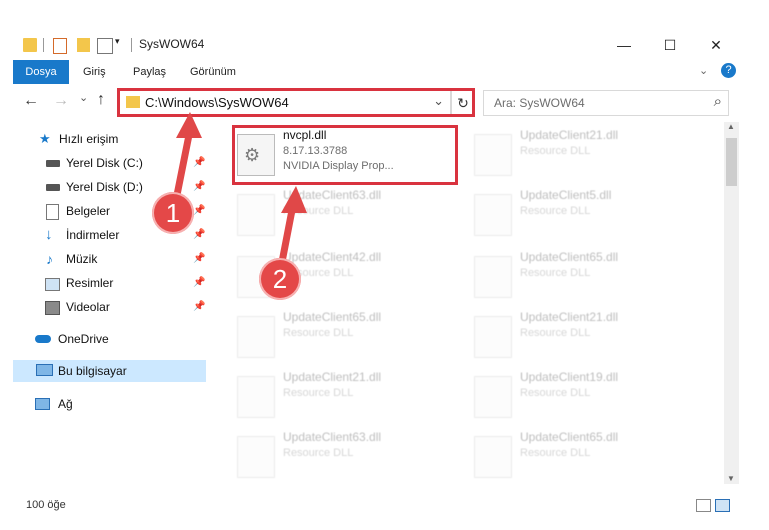 This screenshot has width=769, height=530. I want to click on arrow-2-head, so click(294, 199).